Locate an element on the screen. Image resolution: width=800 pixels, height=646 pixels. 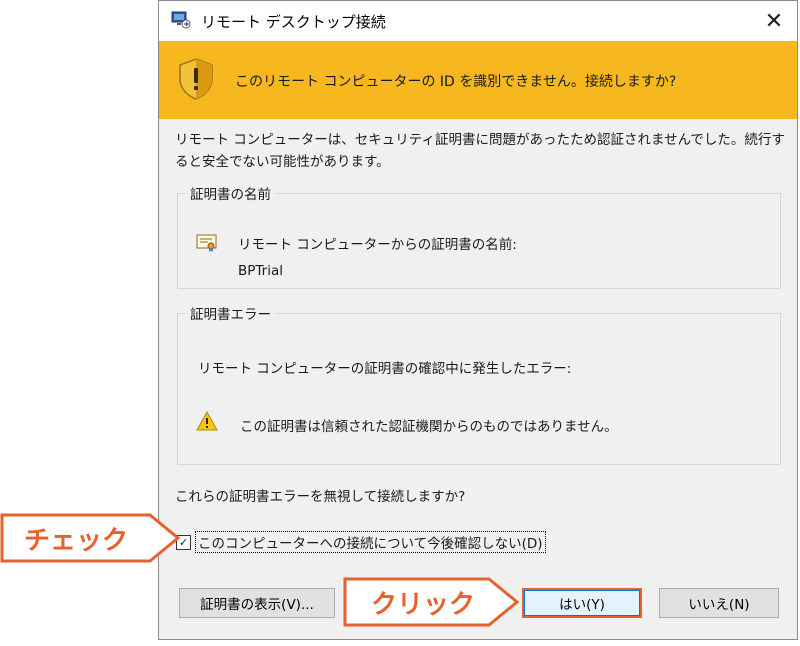
click-callout: クリック is located at coordinates (432, 602).